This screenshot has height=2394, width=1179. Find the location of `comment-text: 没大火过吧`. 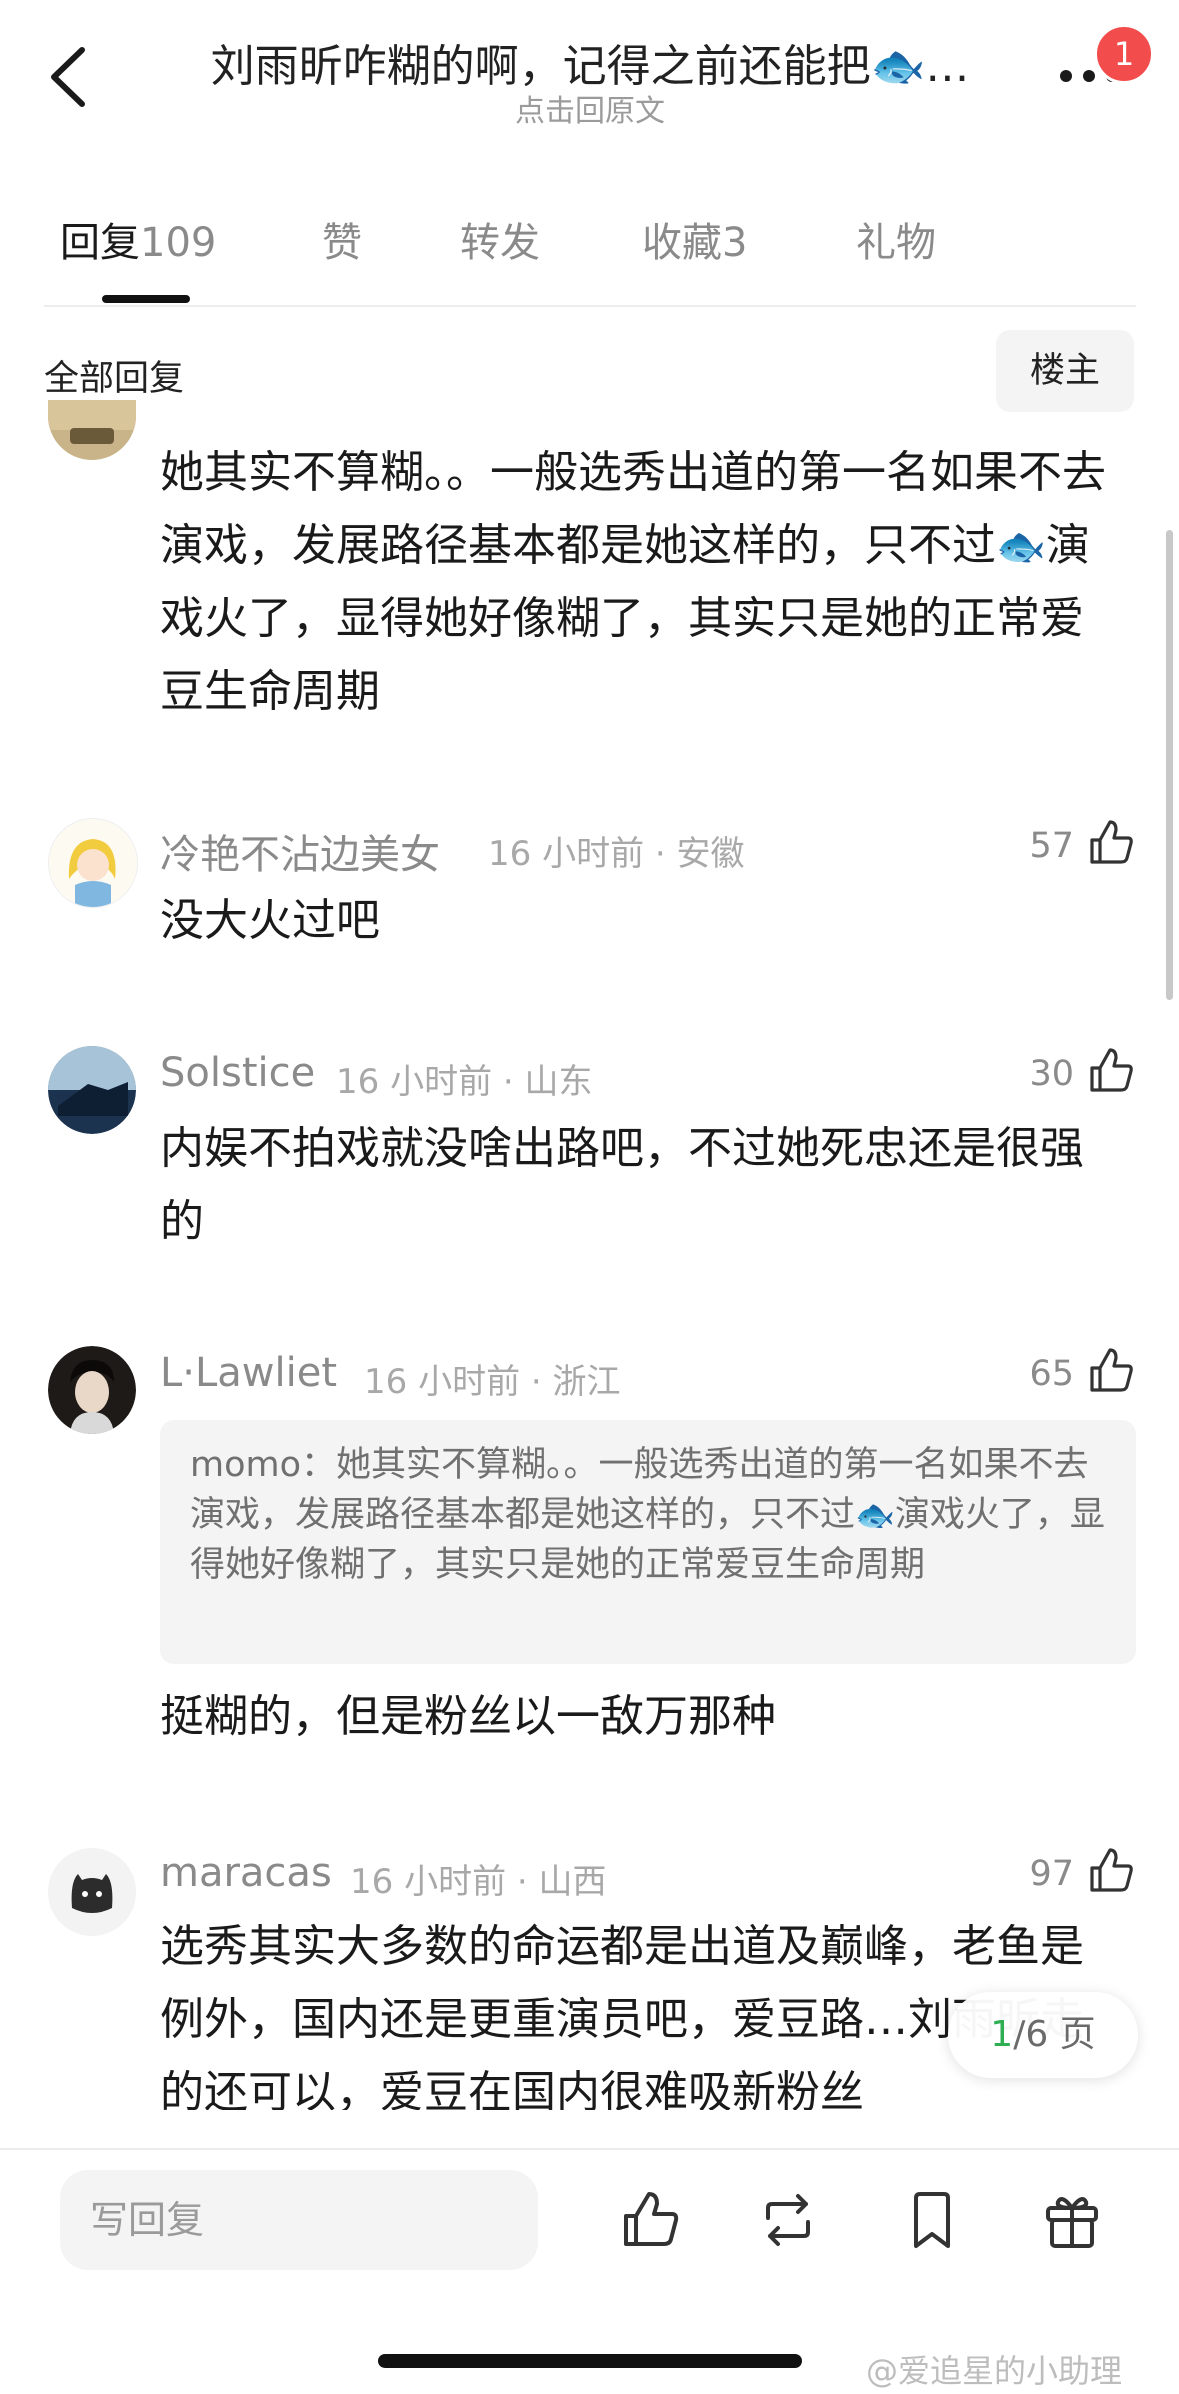

comment-text: 没大火过吧 is located at coordinates (270, 920).